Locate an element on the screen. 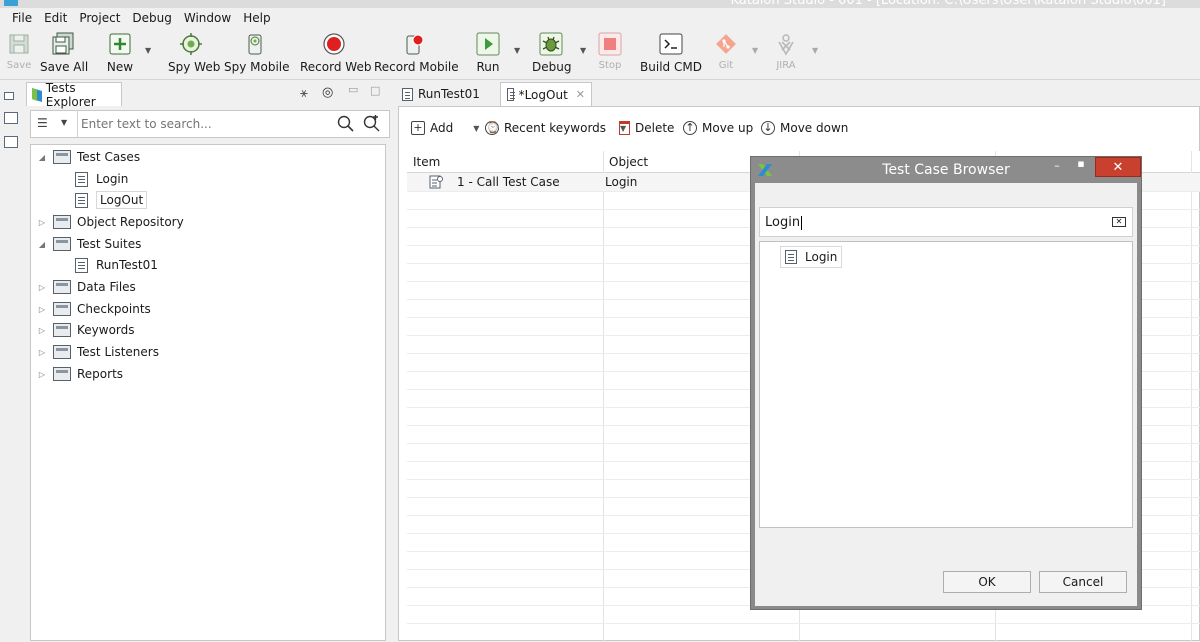 The image size is (1200, 642). run-button: Run is located at coordinates (488, 54).